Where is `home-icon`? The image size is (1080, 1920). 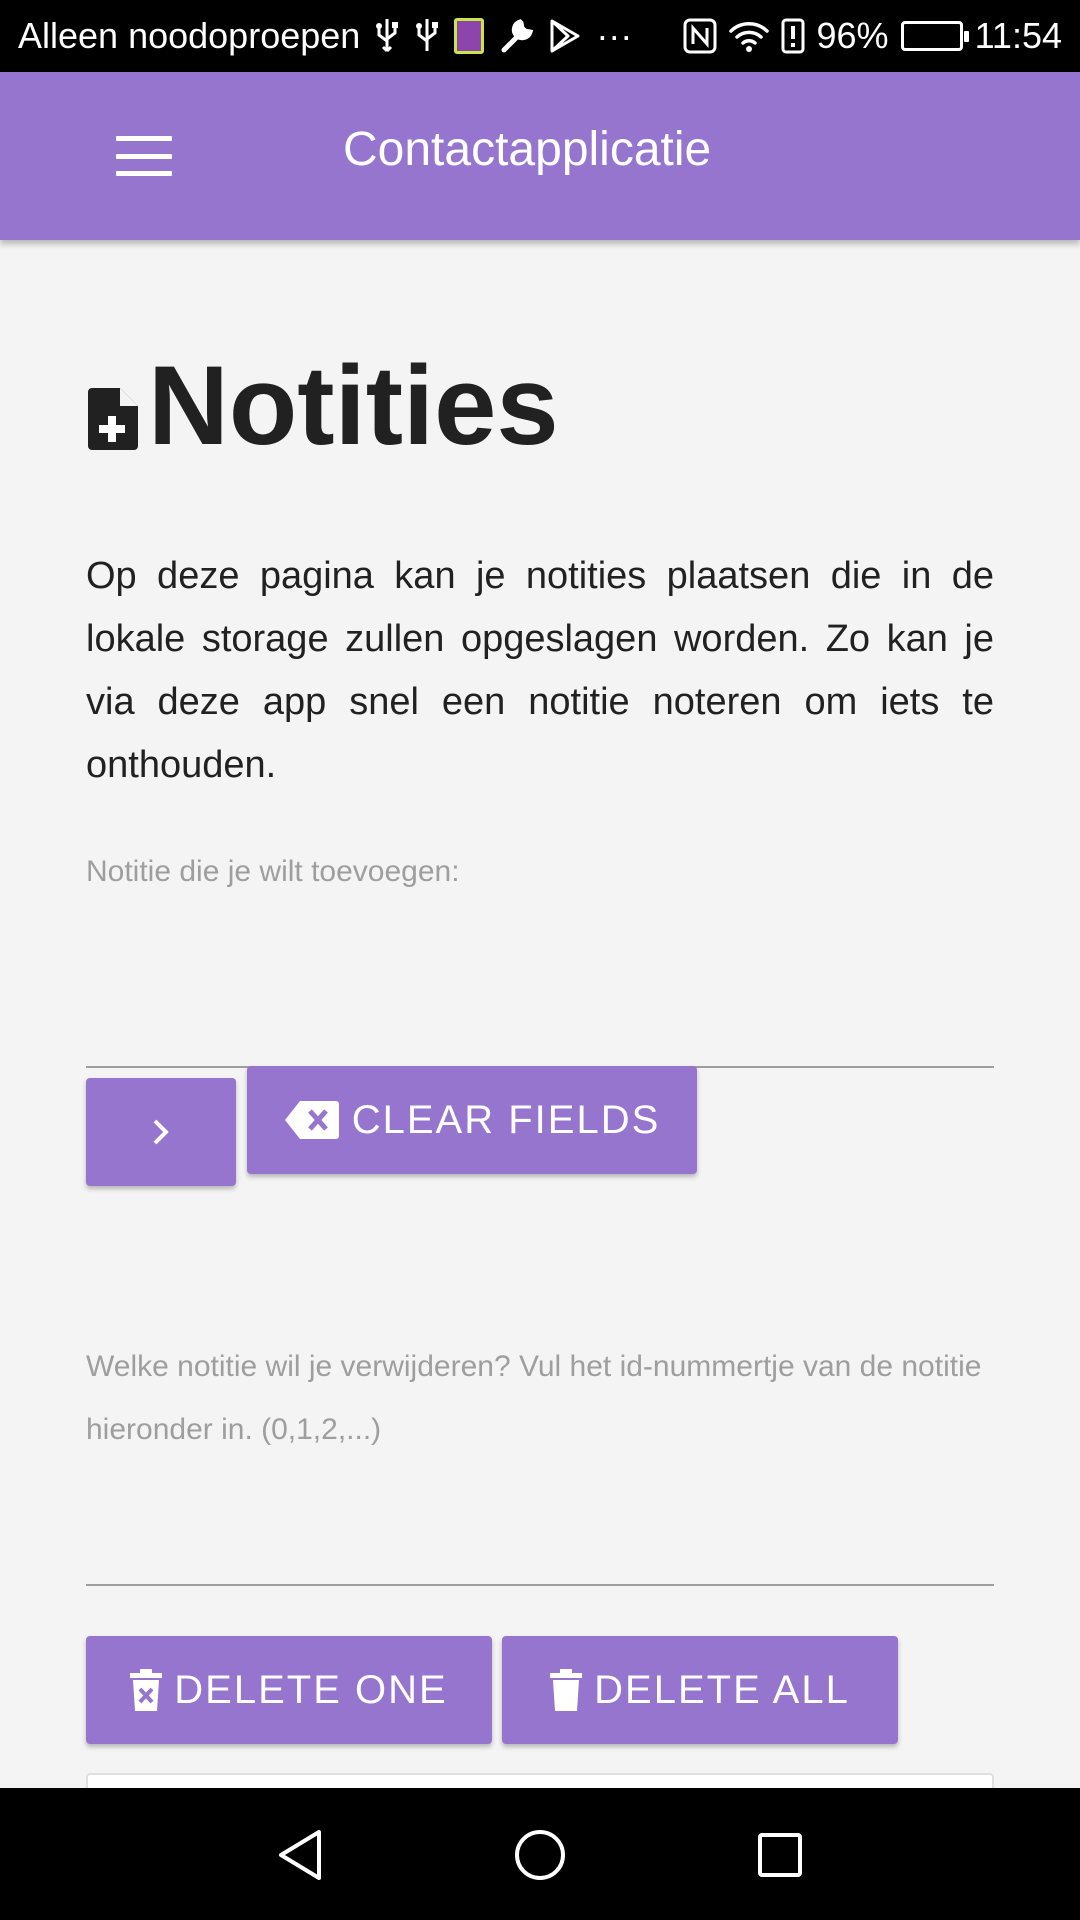 home-icon is located at coordinates (540, 1855).